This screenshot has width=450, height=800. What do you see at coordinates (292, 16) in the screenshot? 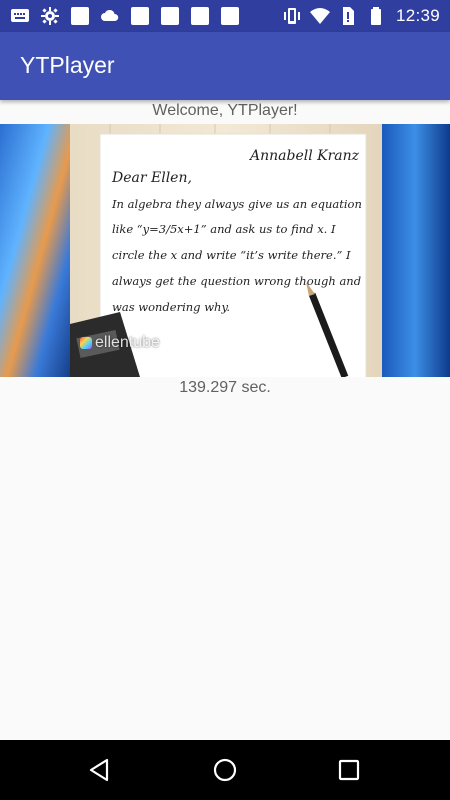
I see `vibrate-icon` at bounding box center [292, 16].